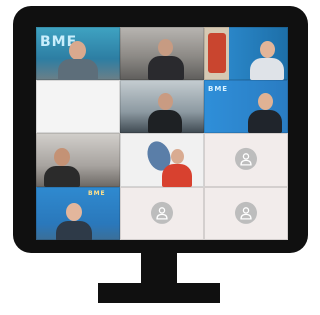 The image size is (320, 315). Describe the element at coordinates (217, 53) in the screenshot. I see `background-bottles` at that location.